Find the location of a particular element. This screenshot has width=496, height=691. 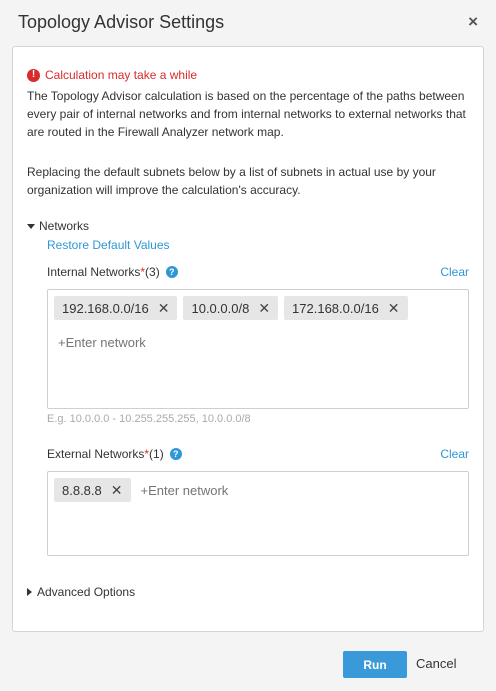

network-chip: 8.8.8.8 ✕ is located at coordinates (92, 490).